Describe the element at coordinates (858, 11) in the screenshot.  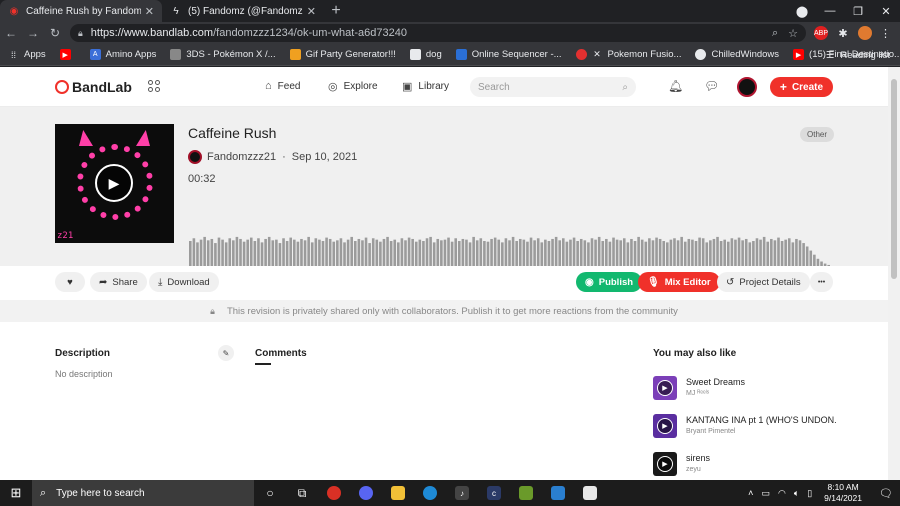
I see `restore-button: ❐` at that location.